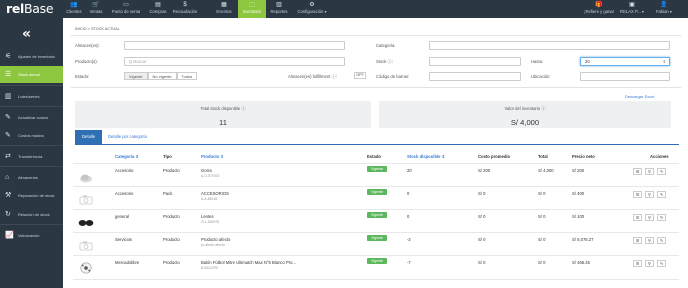 This screenshot has height=288, width=688. What do you see at coordinates (31, 117) in the screenshot?
I see `sidebar-item-actualizar-costos: ✎ Actualizar costos` at bounding box center [31, 117].